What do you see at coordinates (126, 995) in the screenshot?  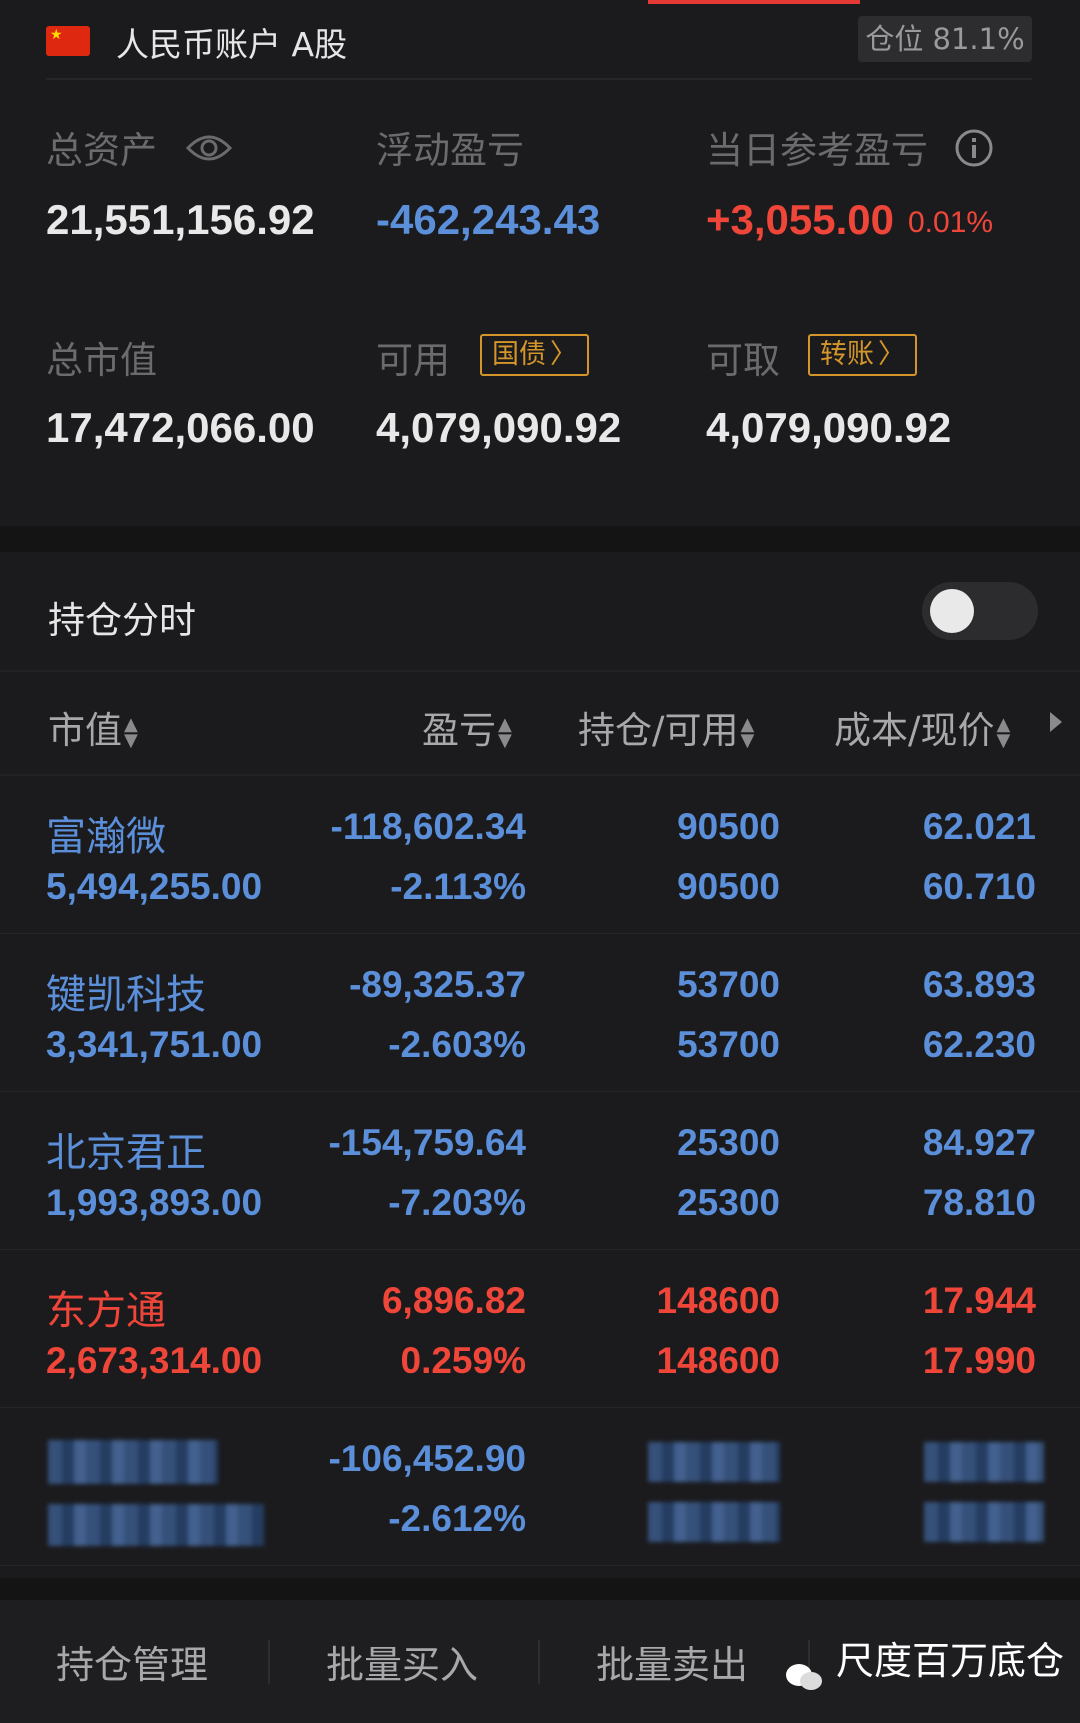 I see `stock-name: 键凯科技` at bounding box center [126, 995].